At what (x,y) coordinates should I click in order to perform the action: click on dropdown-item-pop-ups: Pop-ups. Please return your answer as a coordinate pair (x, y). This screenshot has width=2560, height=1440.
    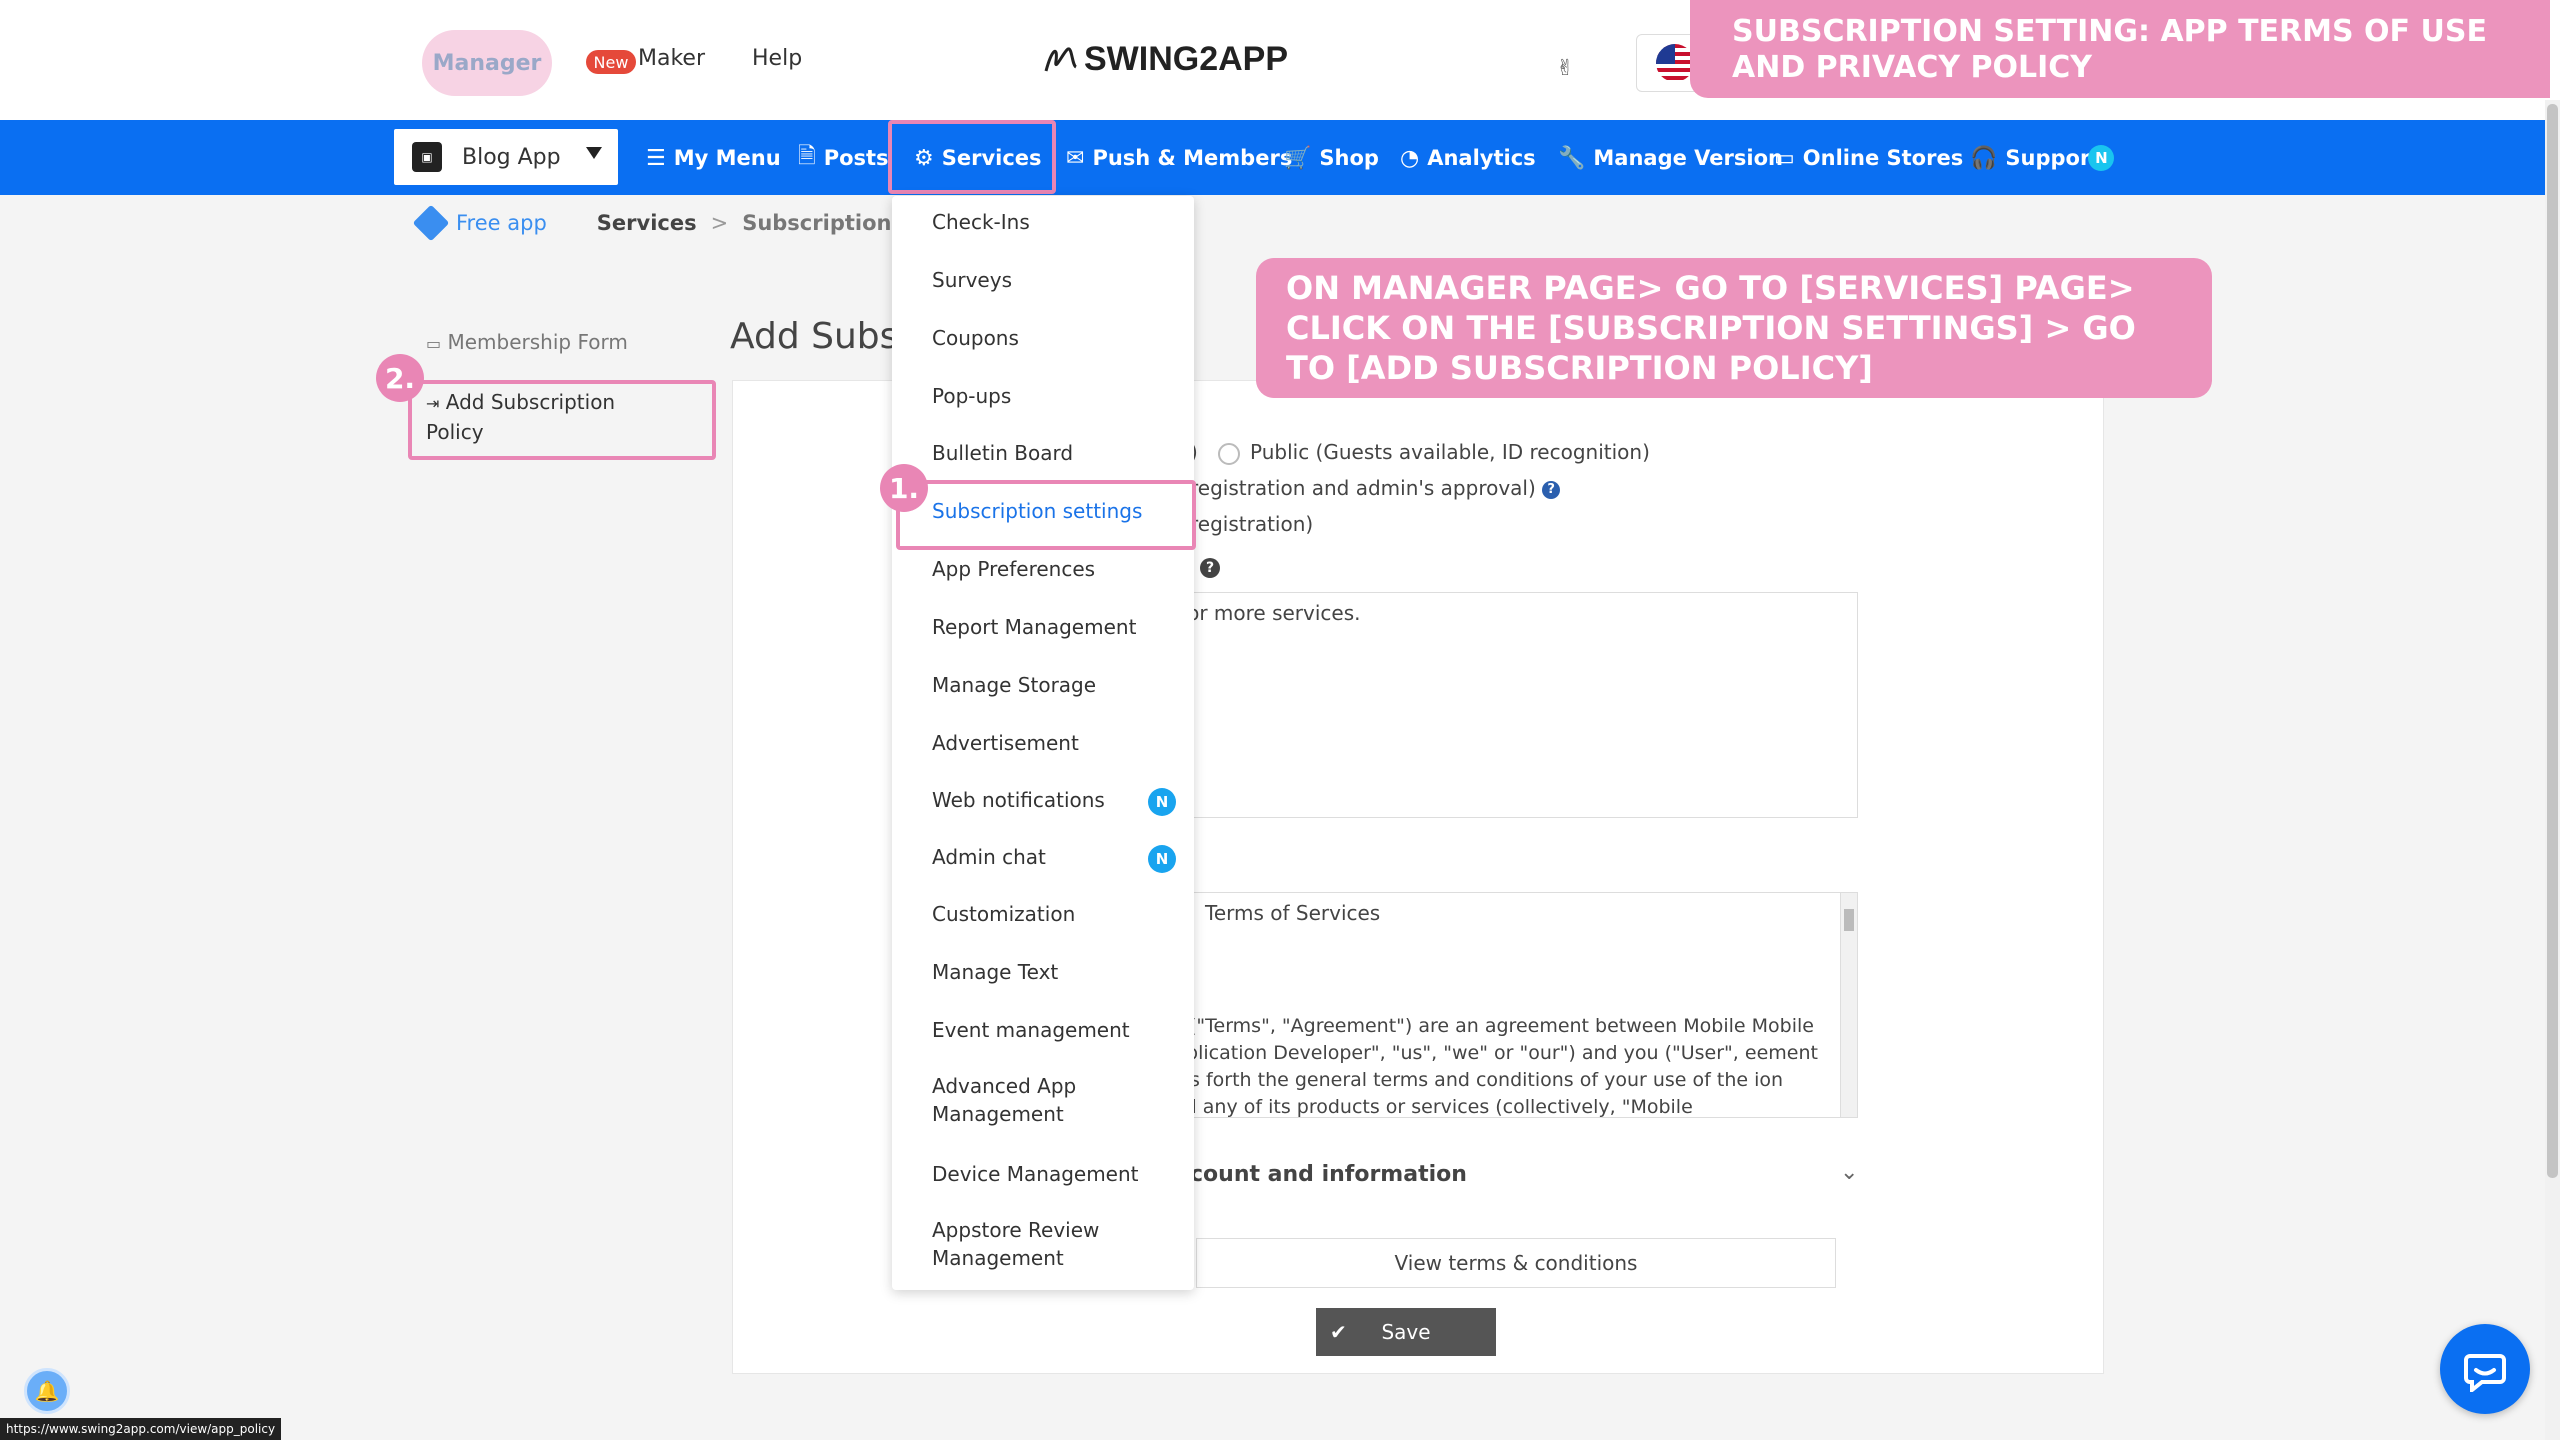
    Looking at the image, I should click on (971, 396).